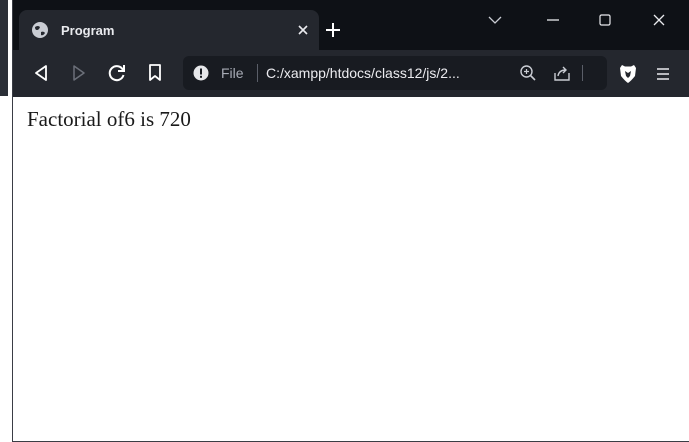  What do you see at coordinates (663, 74) in the screenshot?
I see `hamburger-menu-icon` at bounding box center [663, 74].